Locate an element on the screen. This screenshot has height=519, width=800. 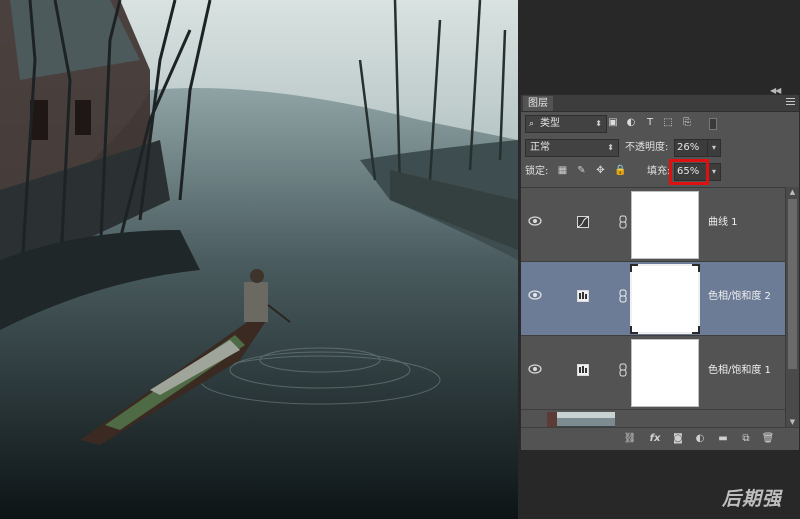
lock-transparent-icon: ▦ is located at coordinates (562, 170).